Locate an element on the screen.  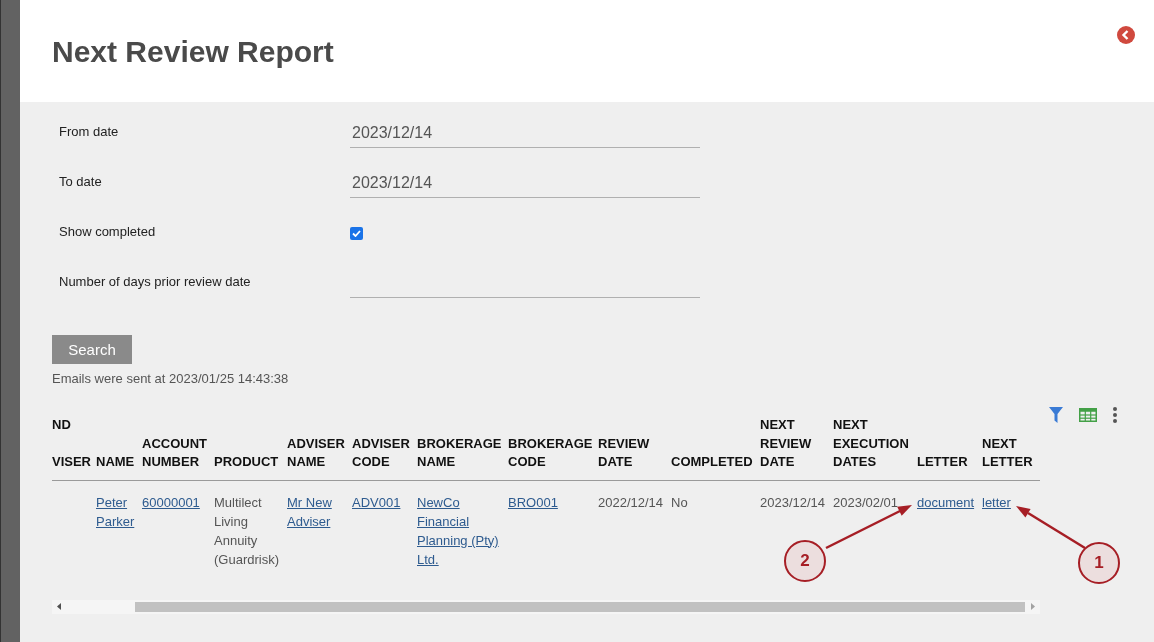
field-label: To date is located at coordinates (80, 182).